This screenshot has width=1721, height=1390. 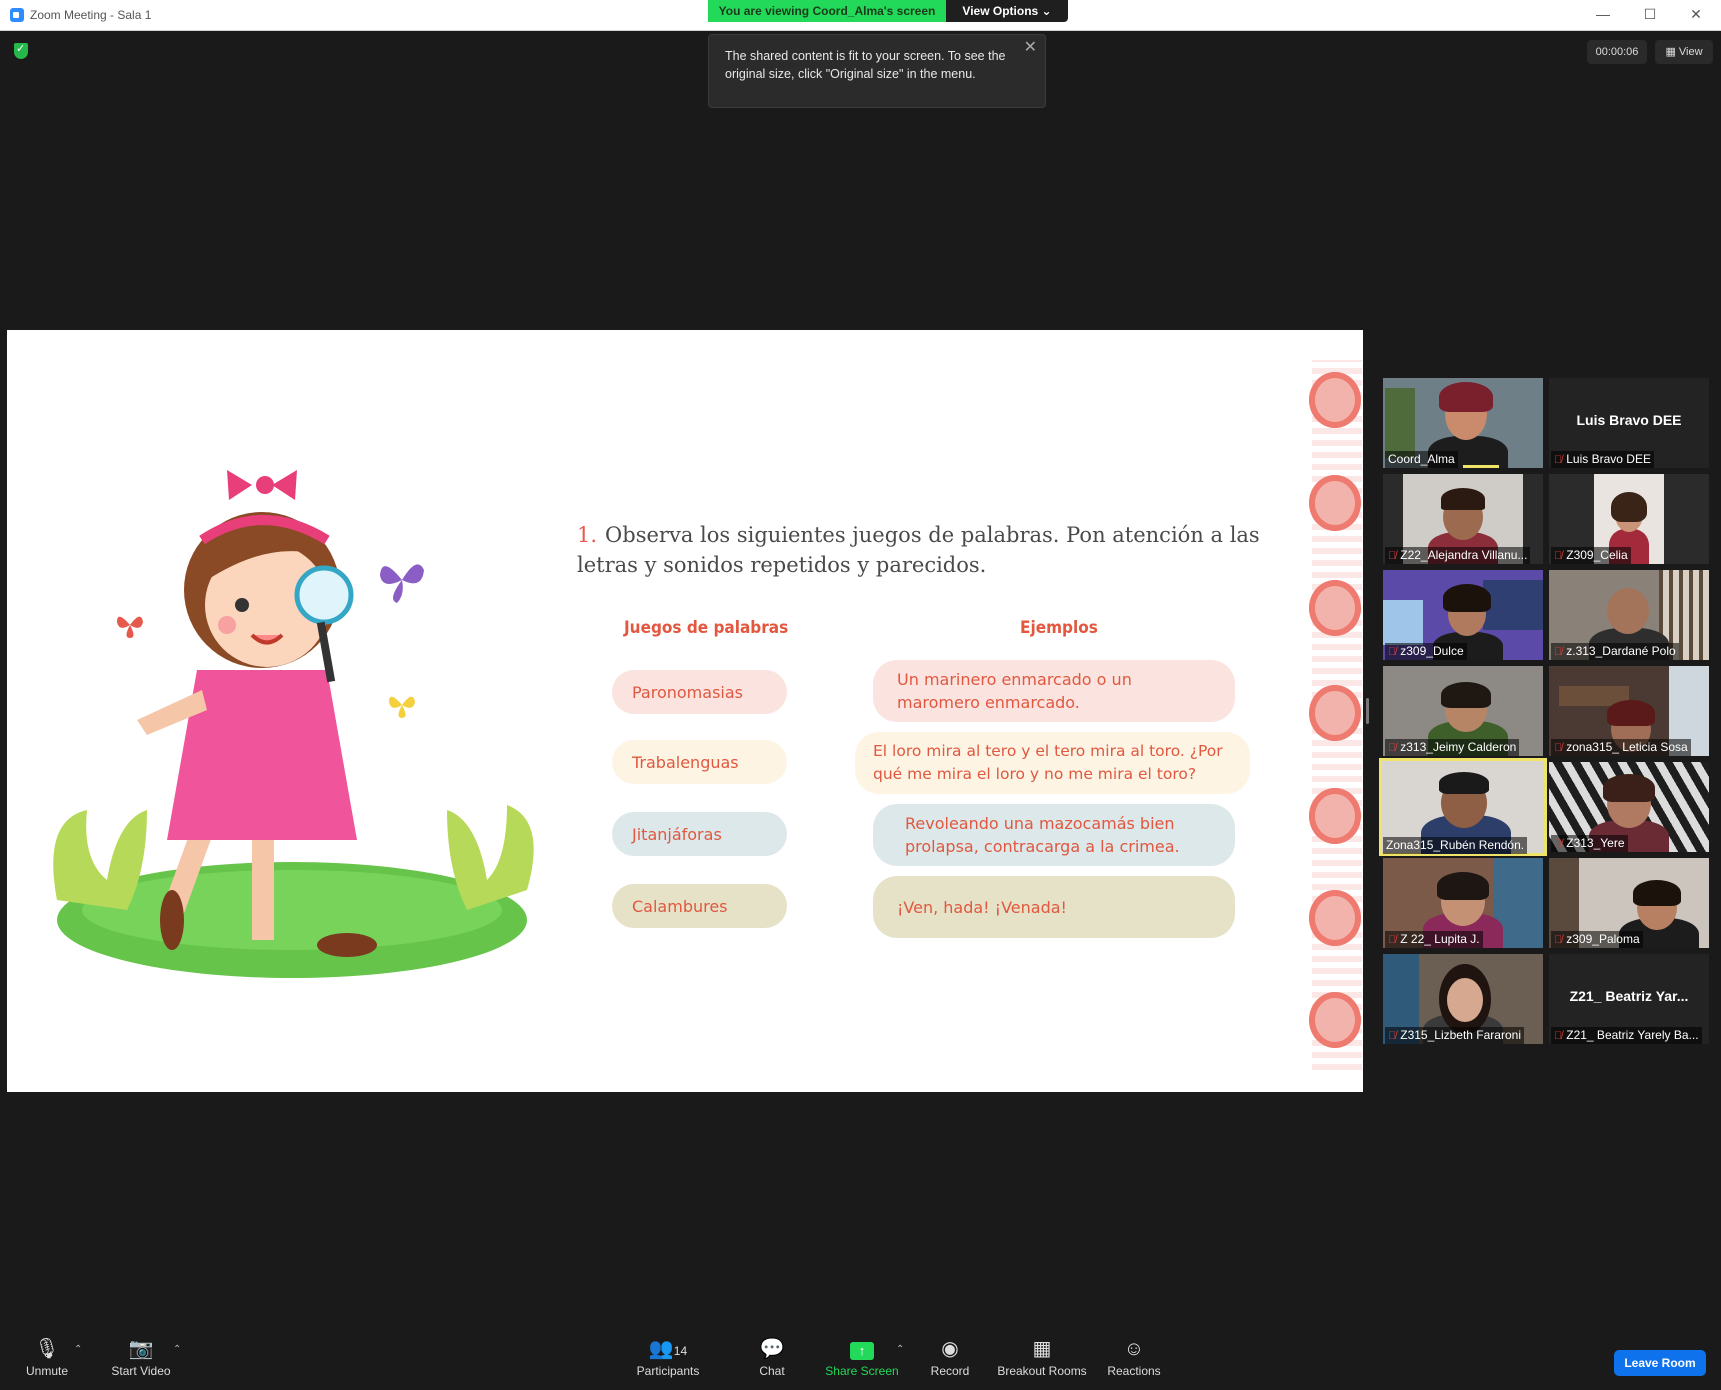 I want to click on tooltip-close-icon: ✕, so click(x=1030, y=48).